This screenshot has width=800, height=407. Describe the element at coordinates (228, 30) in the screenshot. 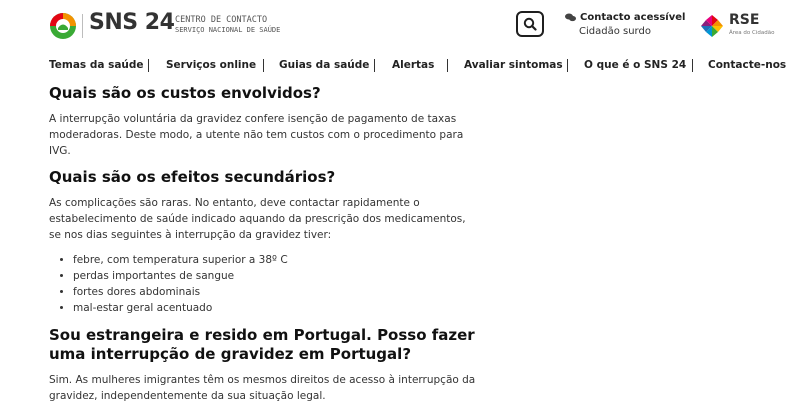

I see `brand-subtitle-line2: SERVIÇO NACIONAL DE SAÚDE` at that location.